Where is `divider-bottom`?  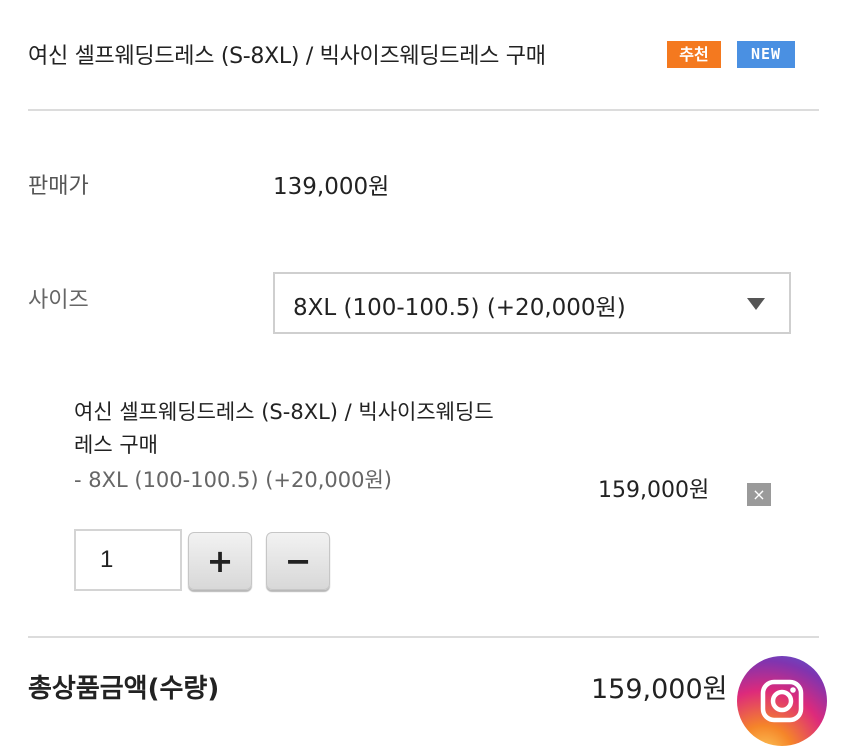
divider-bottom is located at coordinates (423, 637).